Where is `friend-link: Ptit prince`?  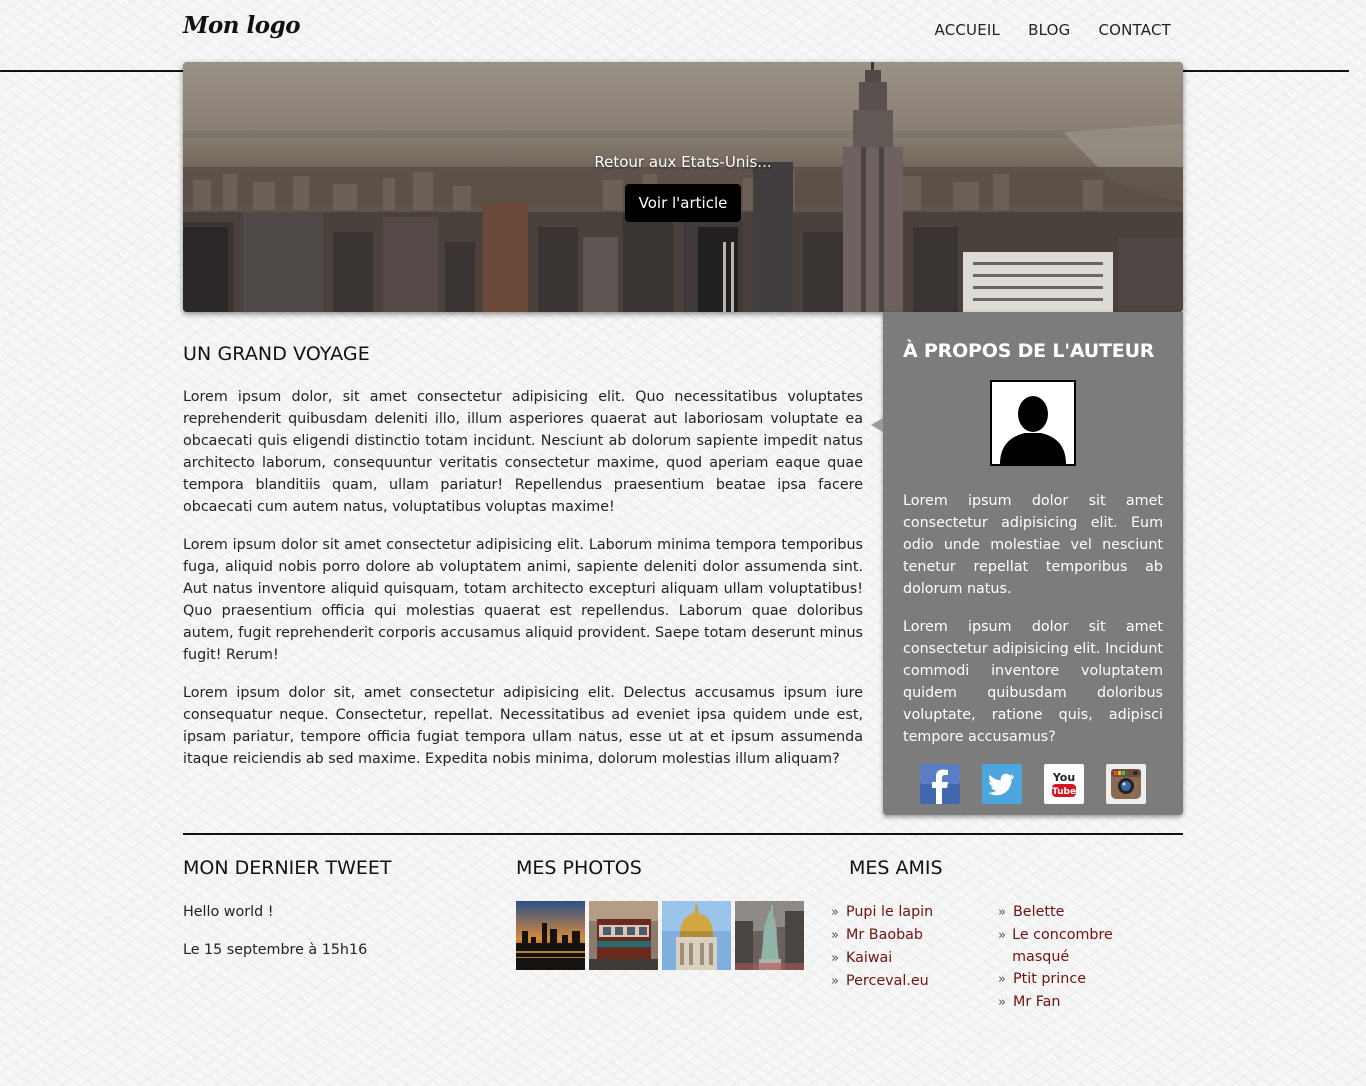 friend-link: Ptit prince is located at coordinates (1049, 979).